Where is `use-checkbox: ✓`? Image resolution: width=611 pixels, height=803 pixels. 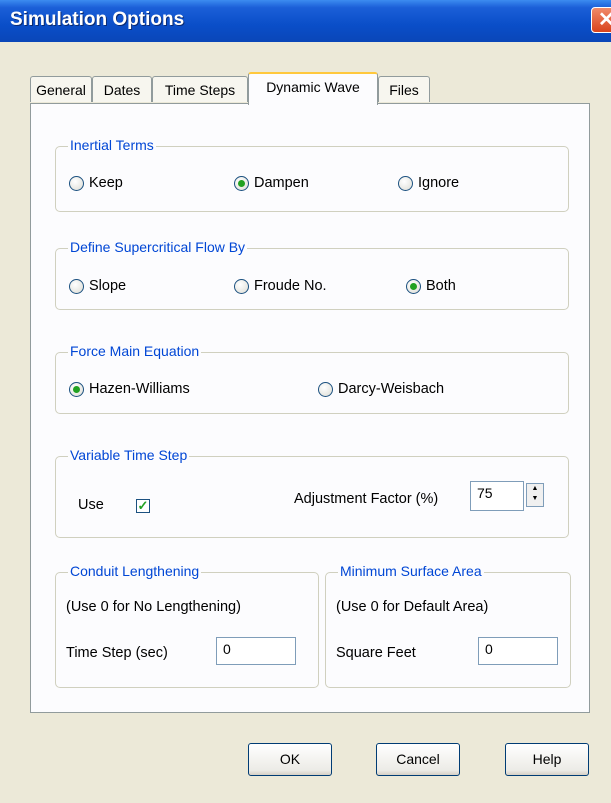 use-checkbox: ✓ is located at coordinates (143, 506).